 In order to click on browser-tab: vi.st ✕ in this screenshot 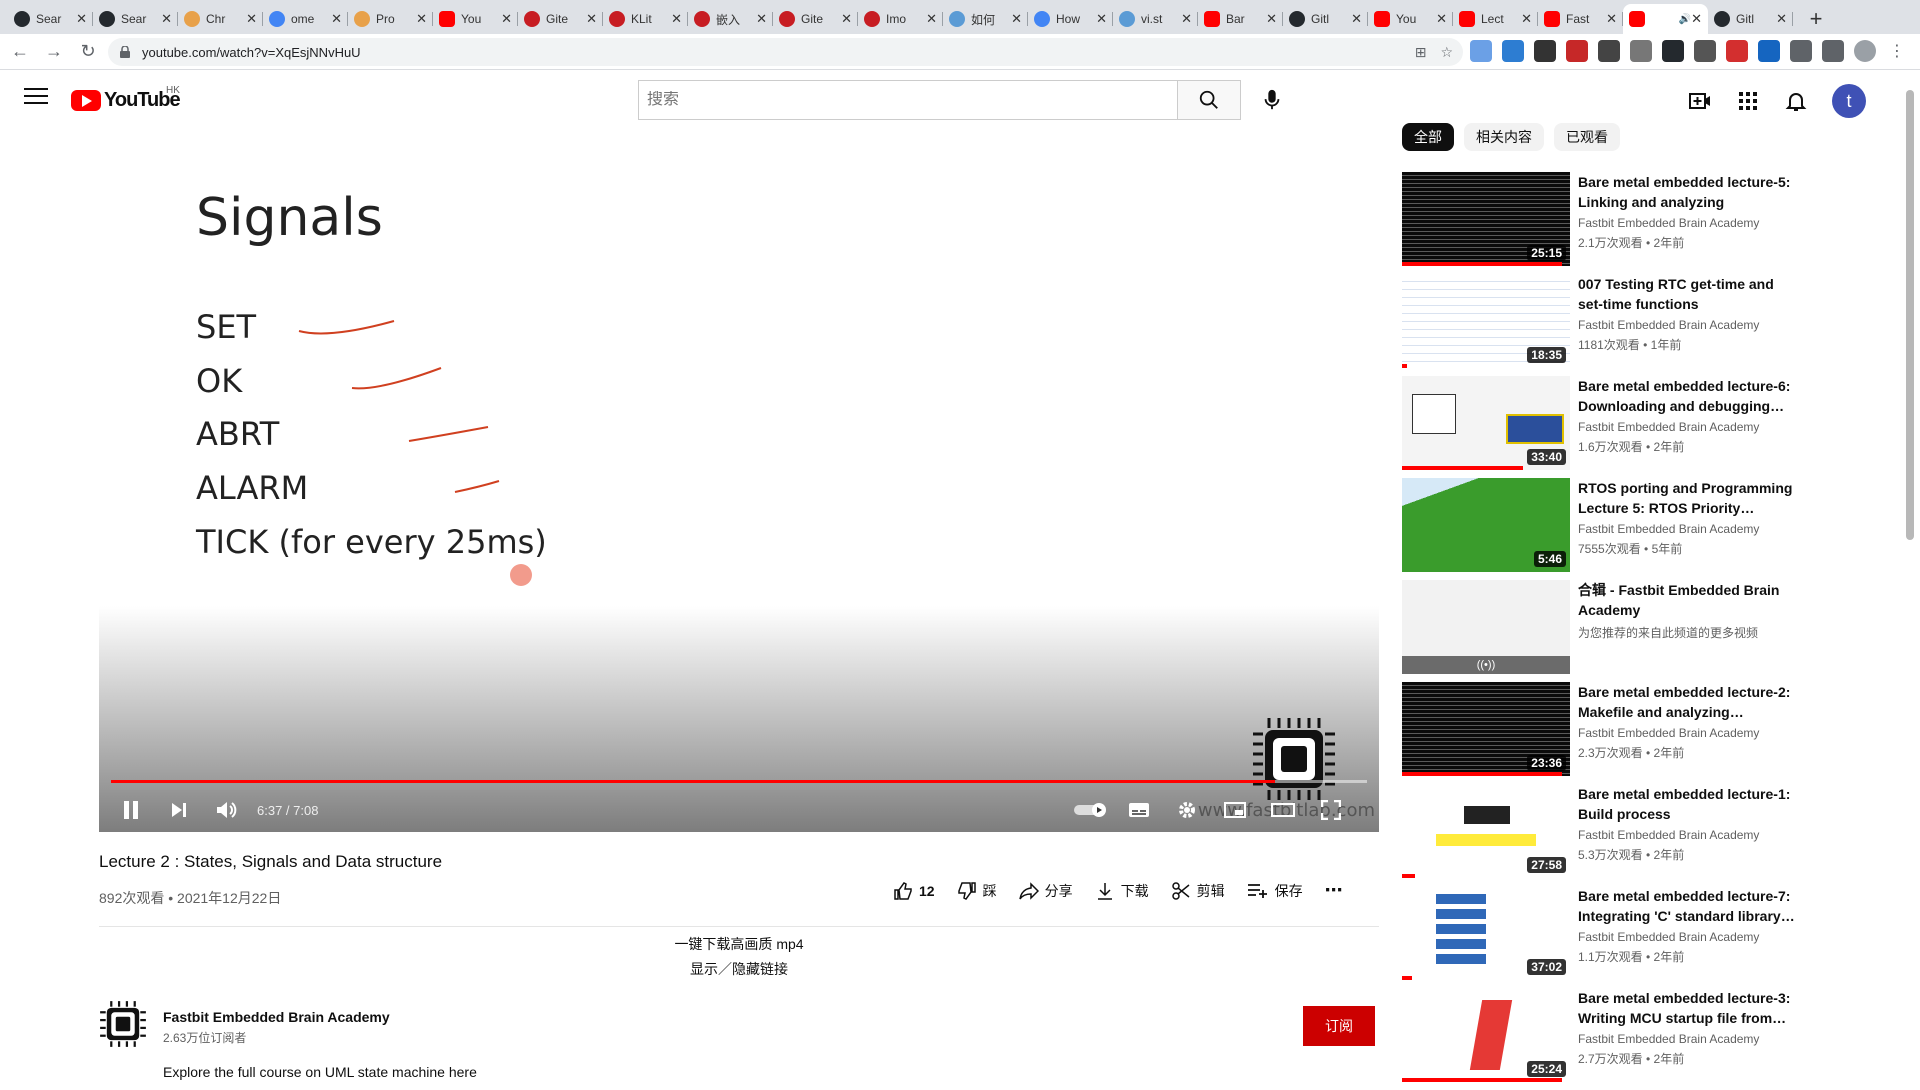, I will do `click(1155, 19)`.